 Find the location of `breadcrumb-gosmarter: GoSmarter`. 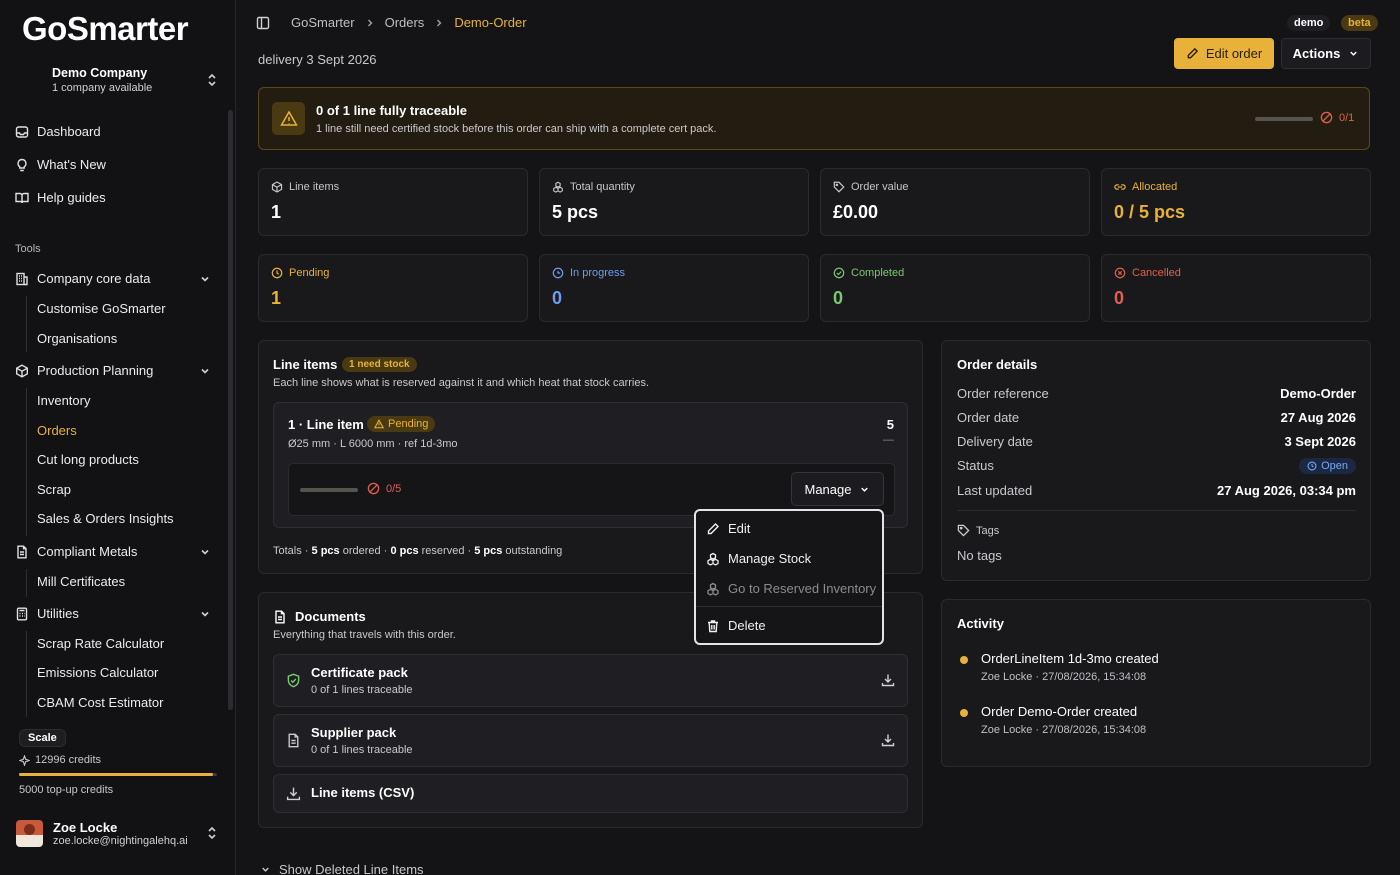

breadcrumb-gosmarter: GoSmarter is located at coordinates (323, 22).